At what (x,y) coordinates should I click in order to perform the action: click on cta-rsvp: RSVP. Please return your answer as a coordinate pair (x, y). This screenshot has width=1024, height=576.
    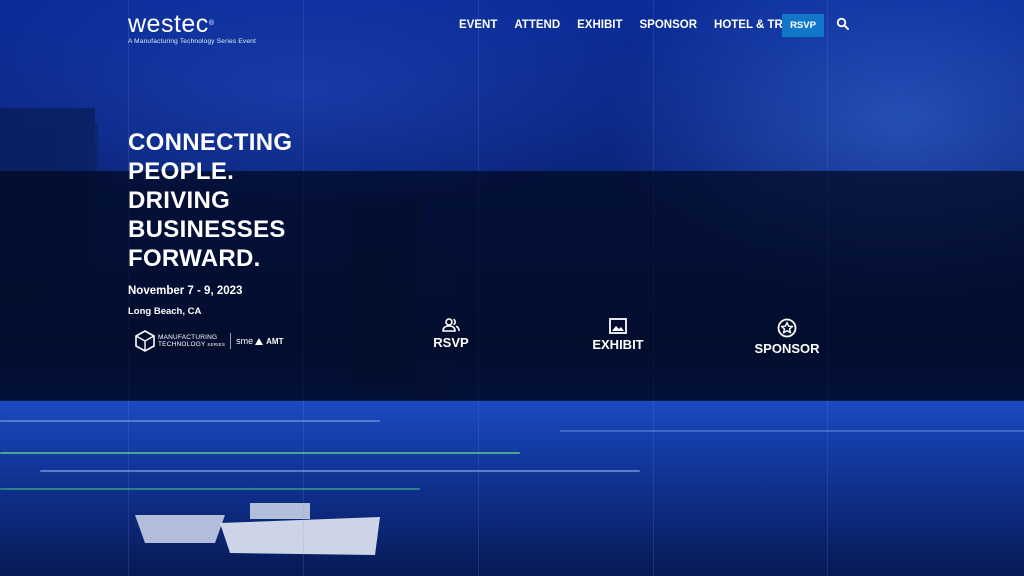
    Looking at the image, I should click on (451, 334).